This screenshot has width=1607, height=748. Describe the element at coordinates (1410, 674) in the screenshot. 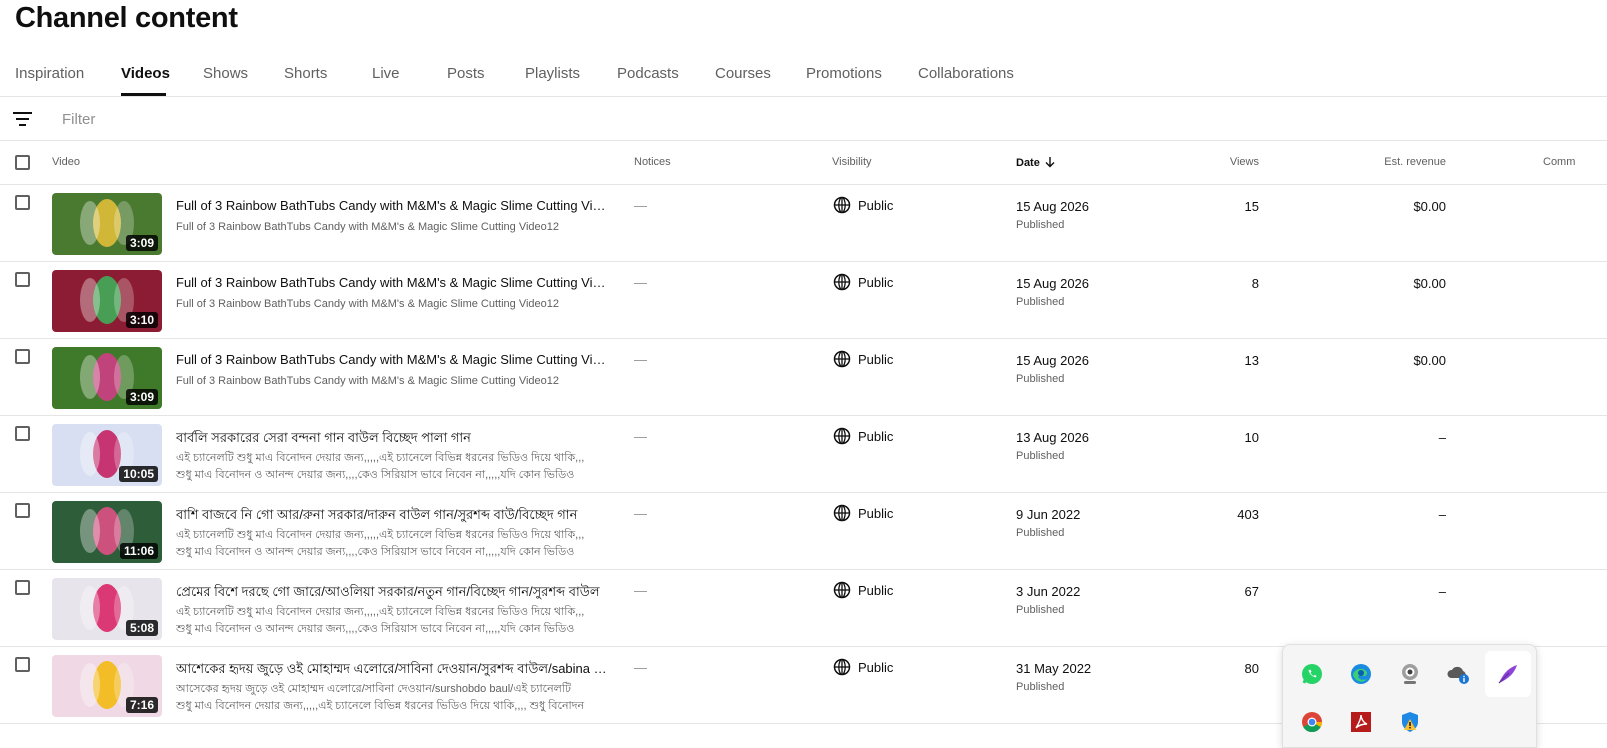

I see `webcam-icon` at that location.